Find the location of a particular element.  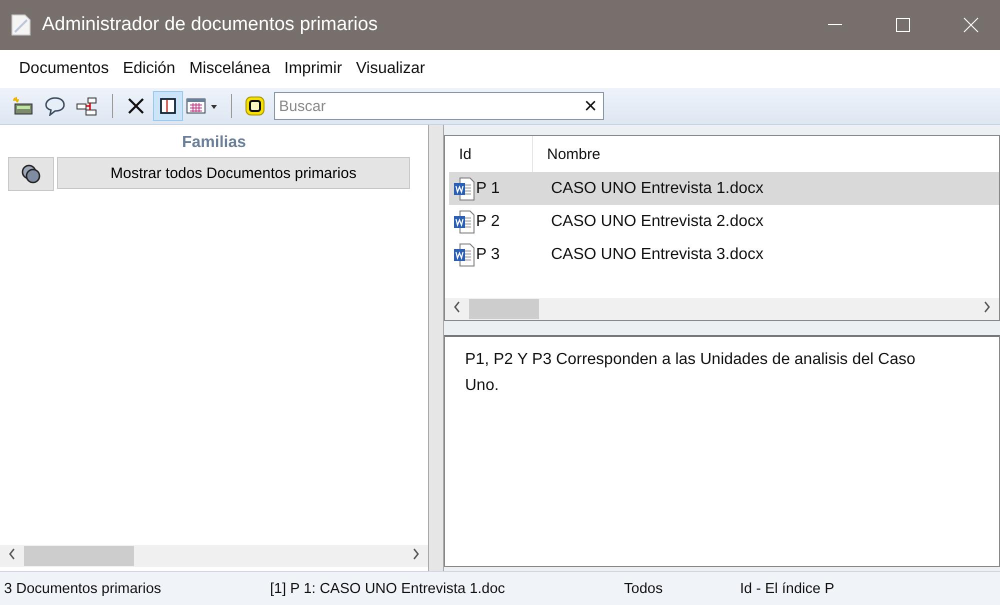

document-icon is located at coordinates (21, 25).